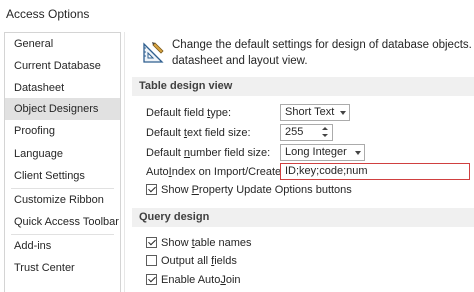 This screenshot has height=292, width=474. I want to click on sidebar-item-object-designers: Object Designers, so click(62, 109).